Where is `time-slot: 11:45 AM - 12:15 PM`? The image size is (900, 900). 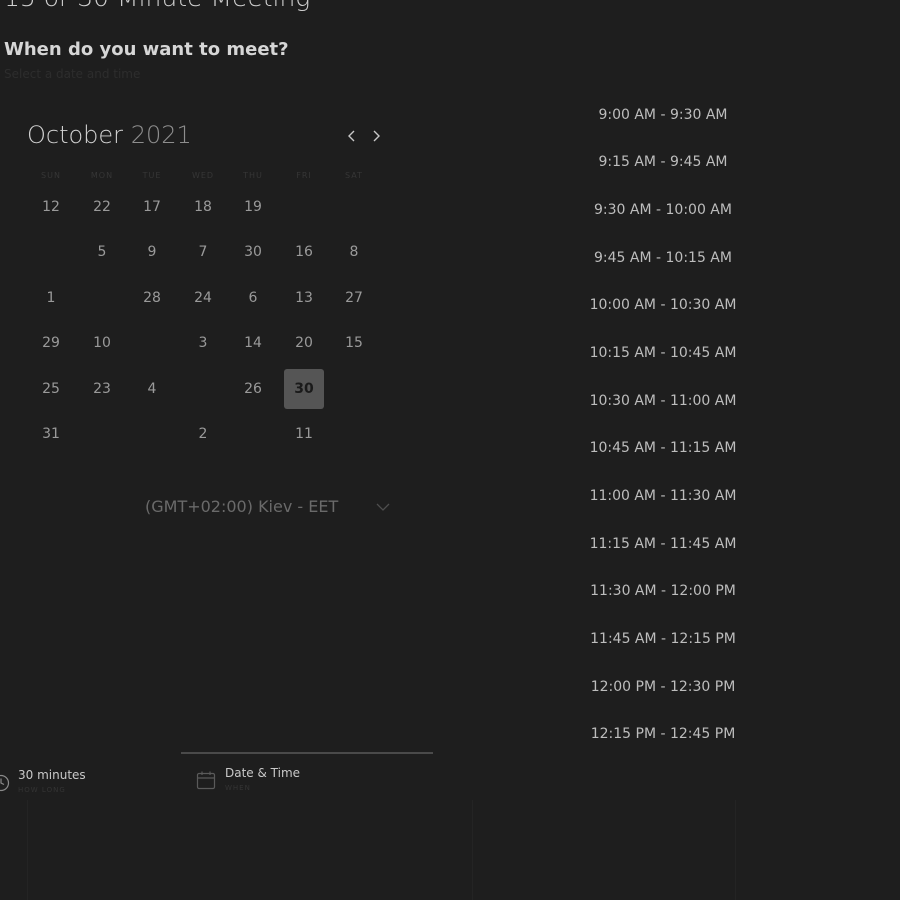 time-slot: 11:45 AM - 12:15 PM is located at coordinates (663, 639).